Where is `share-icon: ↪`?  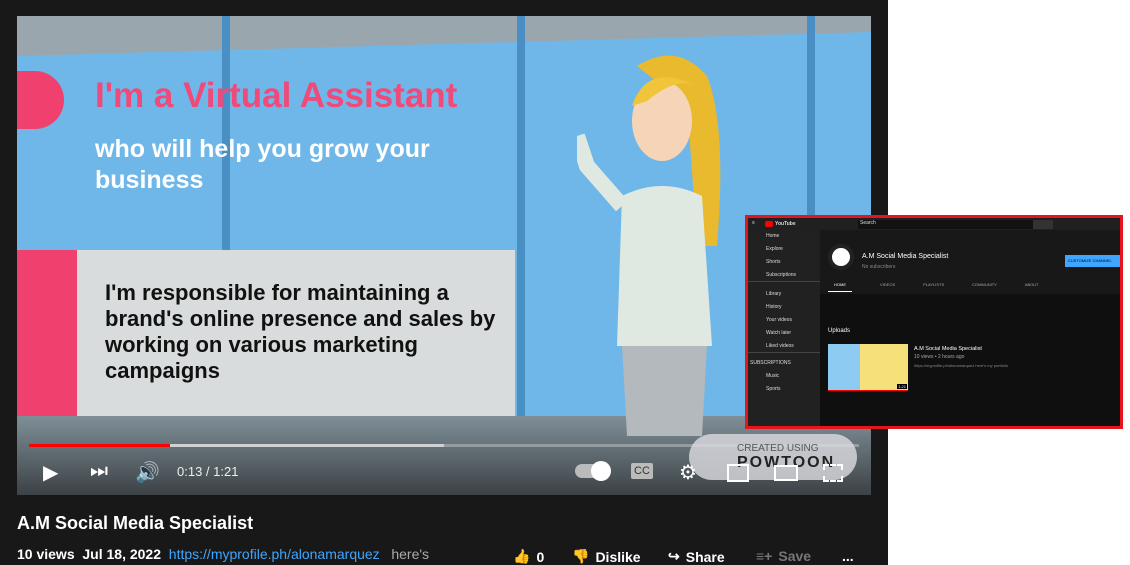 share-icon: ↪ is located at coordinates (674, 556).